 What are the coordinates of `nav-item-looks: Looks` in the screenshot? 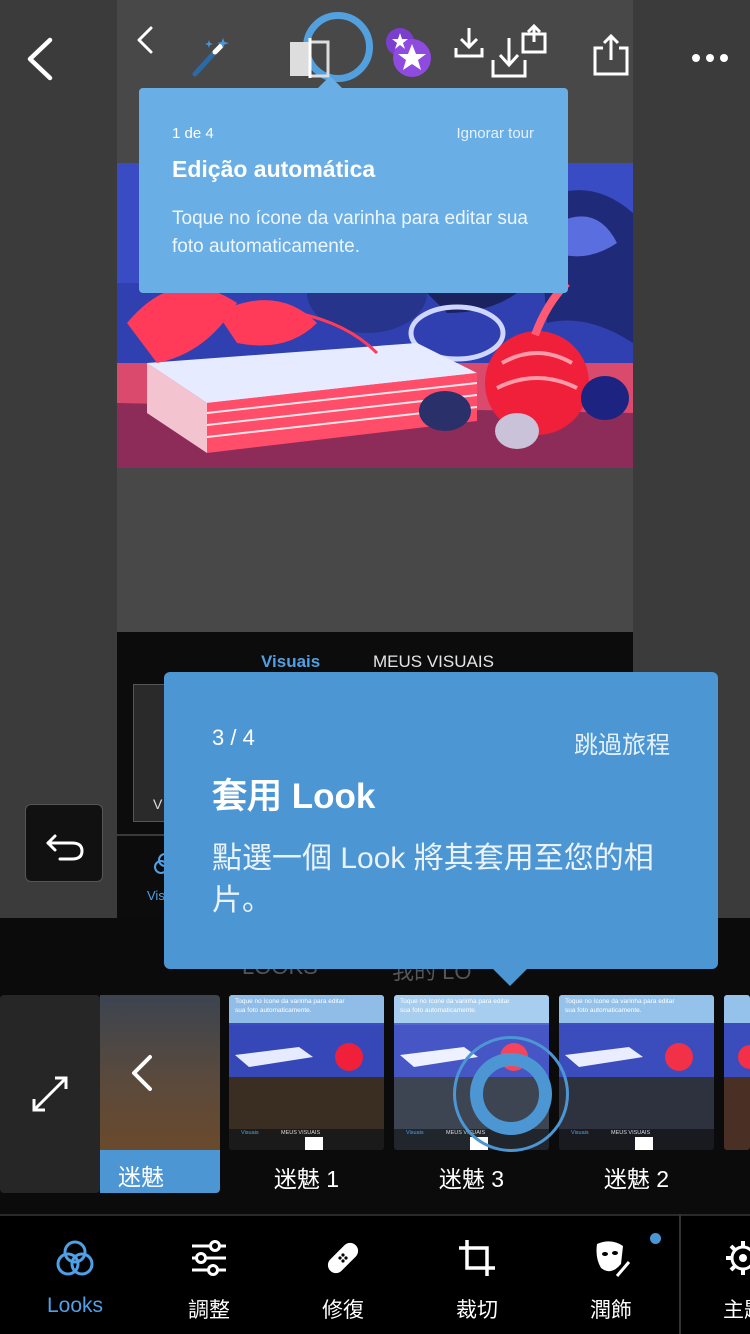 It's located at (75, 1275).